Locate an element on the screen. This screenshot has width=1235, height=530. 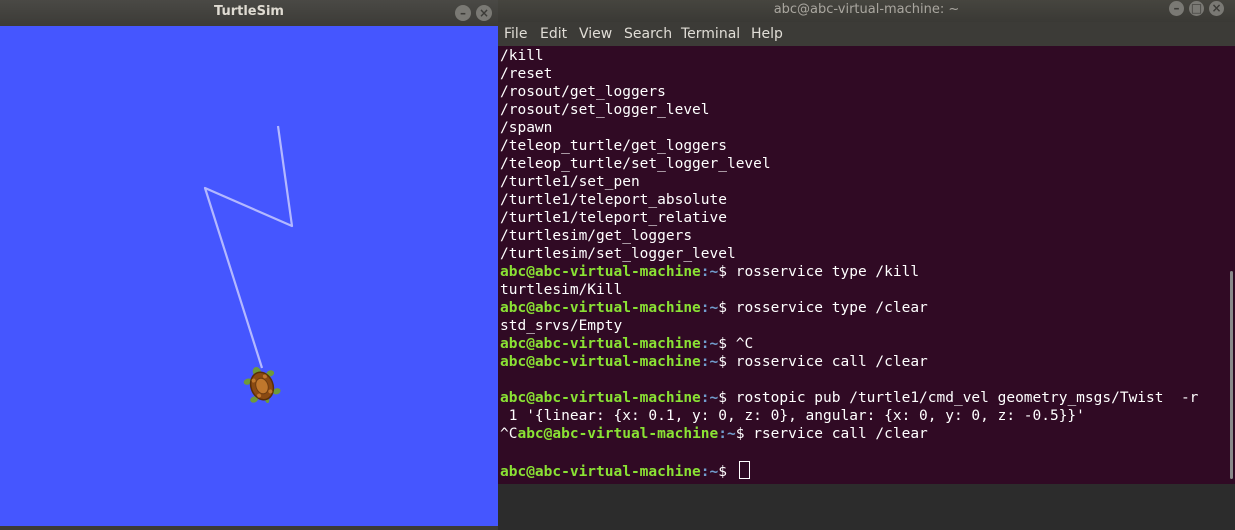
output-text: /teleop_turtle/get_loggers is located at coordinates (613, 146).